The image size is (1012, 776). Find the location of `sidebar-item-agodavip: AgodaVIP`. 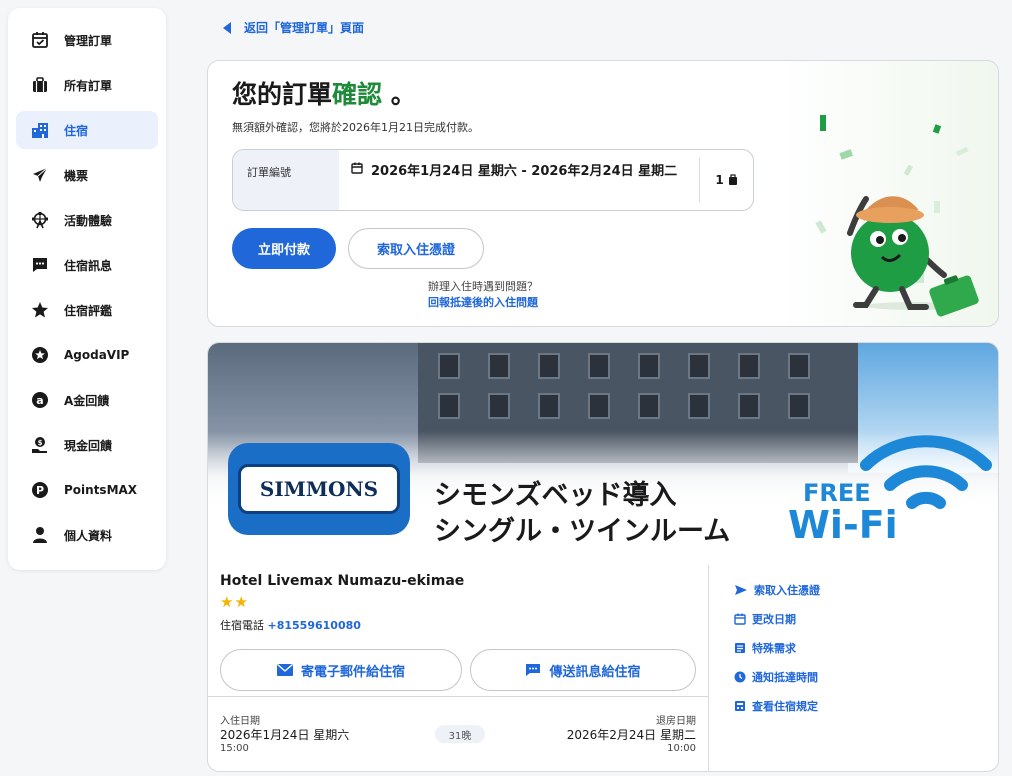

sidebar-item-agodavip: AgodaVIP is located at coordinates (87, 355).